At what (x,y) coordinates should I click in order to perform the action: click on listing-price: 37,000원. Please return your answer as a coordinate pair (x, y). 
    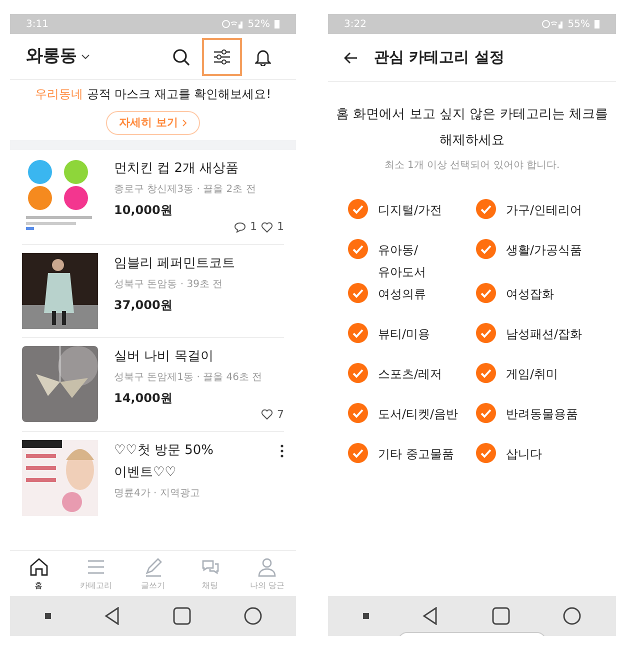
    Looking at the image, I should click on (144, 305).